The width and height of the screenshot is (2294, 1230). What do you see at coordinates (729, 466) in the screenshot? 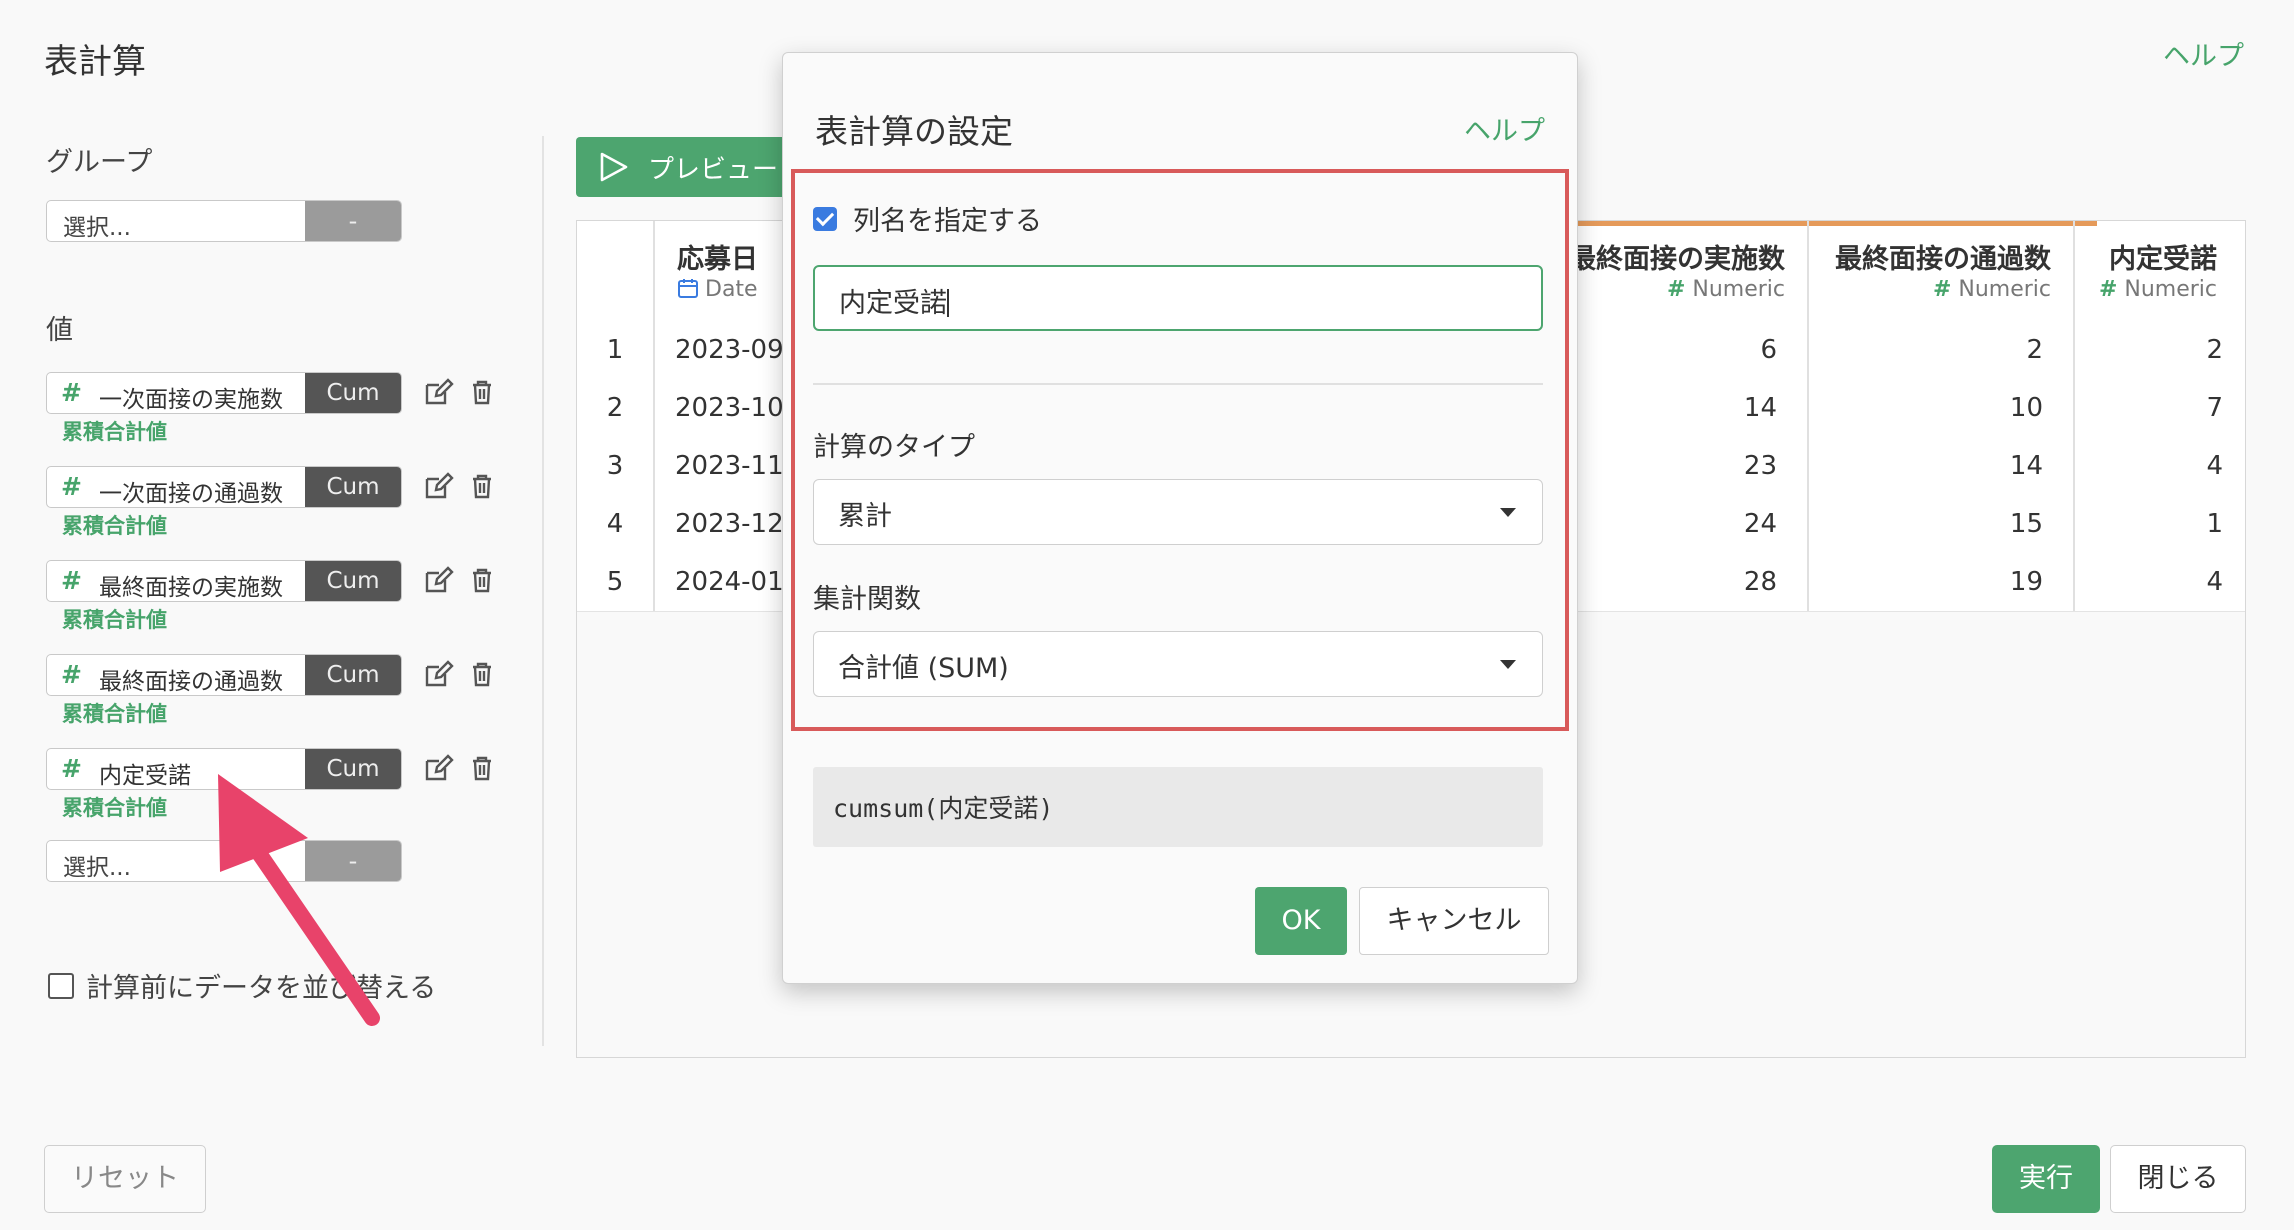
I see `cell-date: 2023-11` at bounding box center [729, 466].